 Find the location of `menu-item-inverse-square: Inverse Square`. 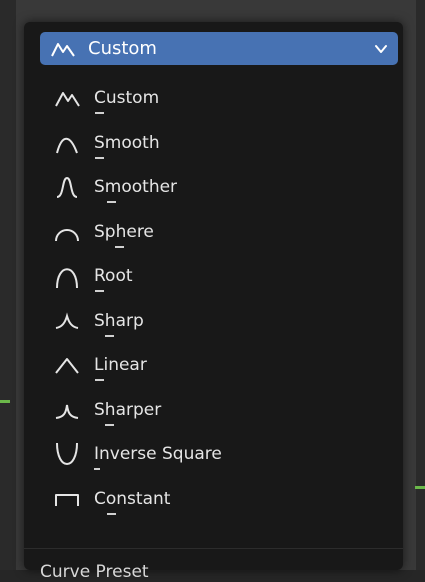

menu-item-inverse-square: Inverse Square is located at coordinates (219, 454).